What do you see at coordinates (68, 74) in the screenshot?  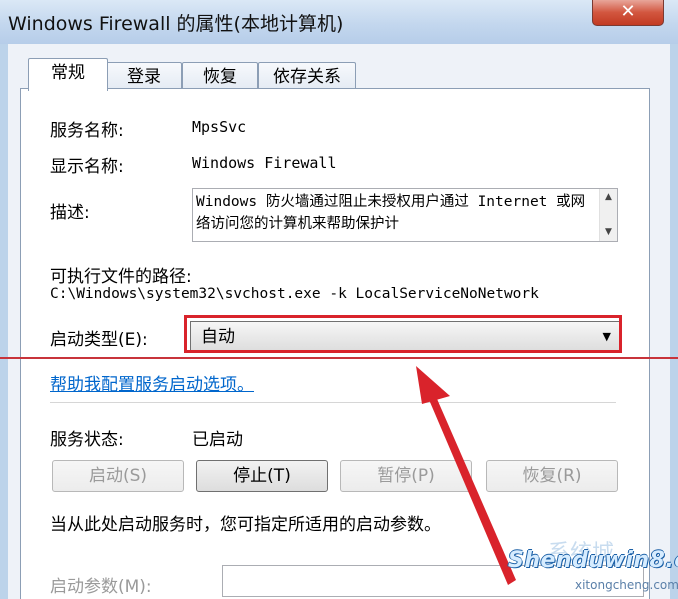 I see `tab-general: 常规` at bounding box center [68, 74].